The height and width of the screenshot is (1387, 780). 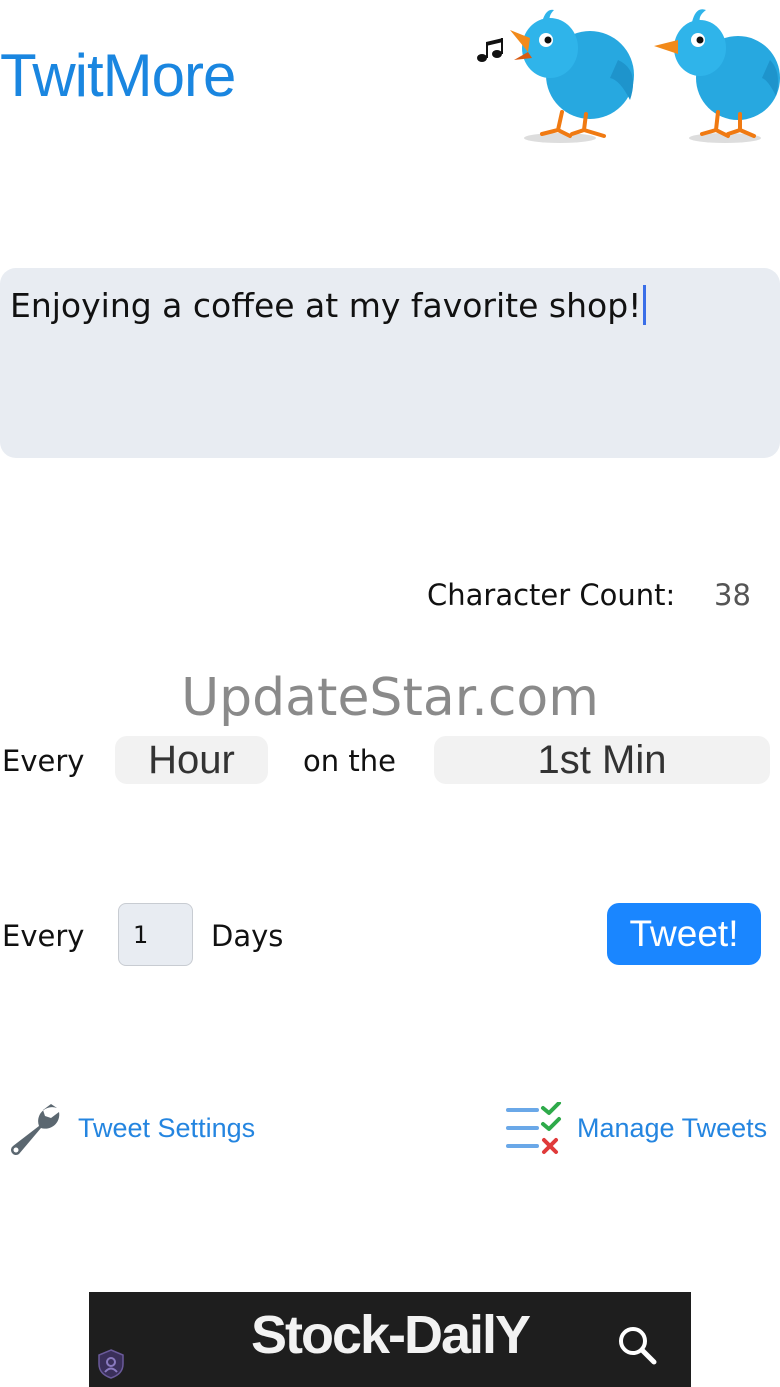 What do you see at coordinates (645, 305) in the screenshot?
I see `text-cursor` at bounding box center [645, 305].